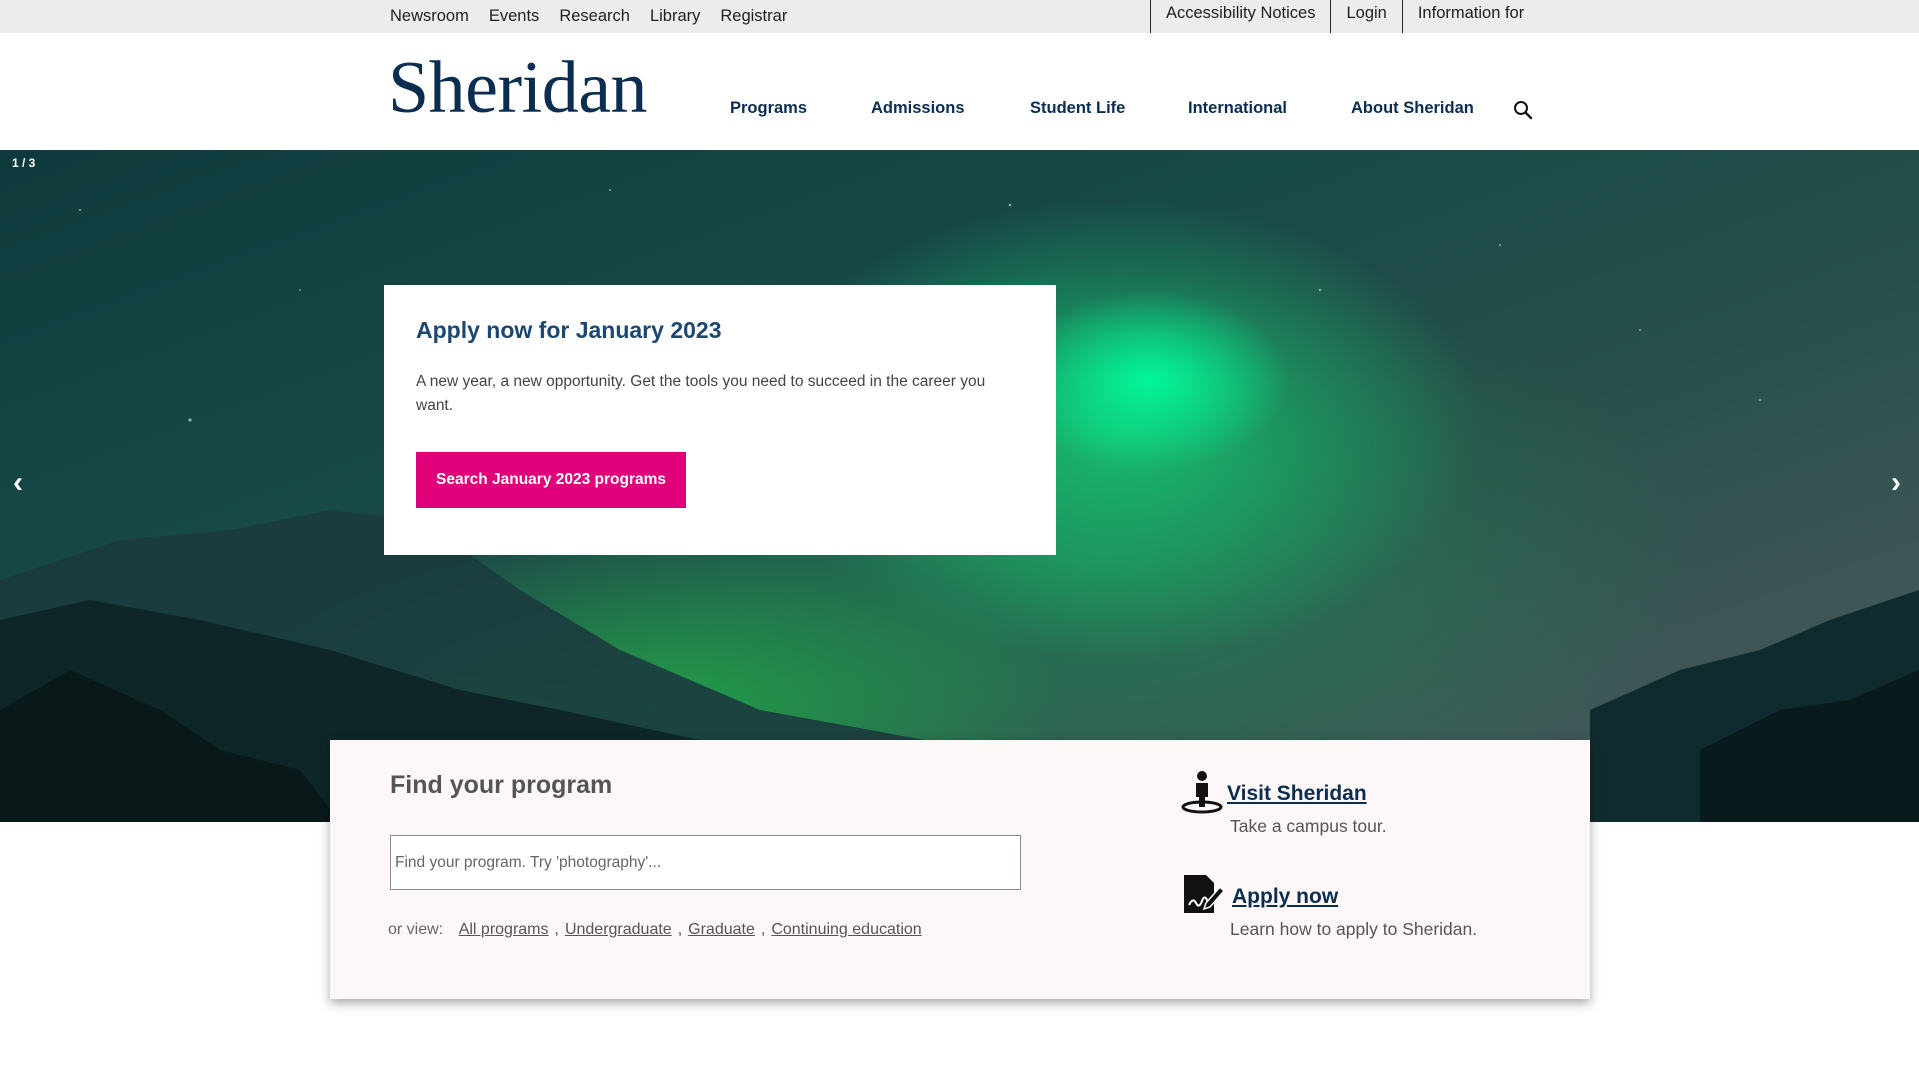 Image resolution: width=1919 pixels, height=1074 pixels. Describe the element at coordinates (1202, 792) in the screenshot. I see `person-location-icon` at that location.